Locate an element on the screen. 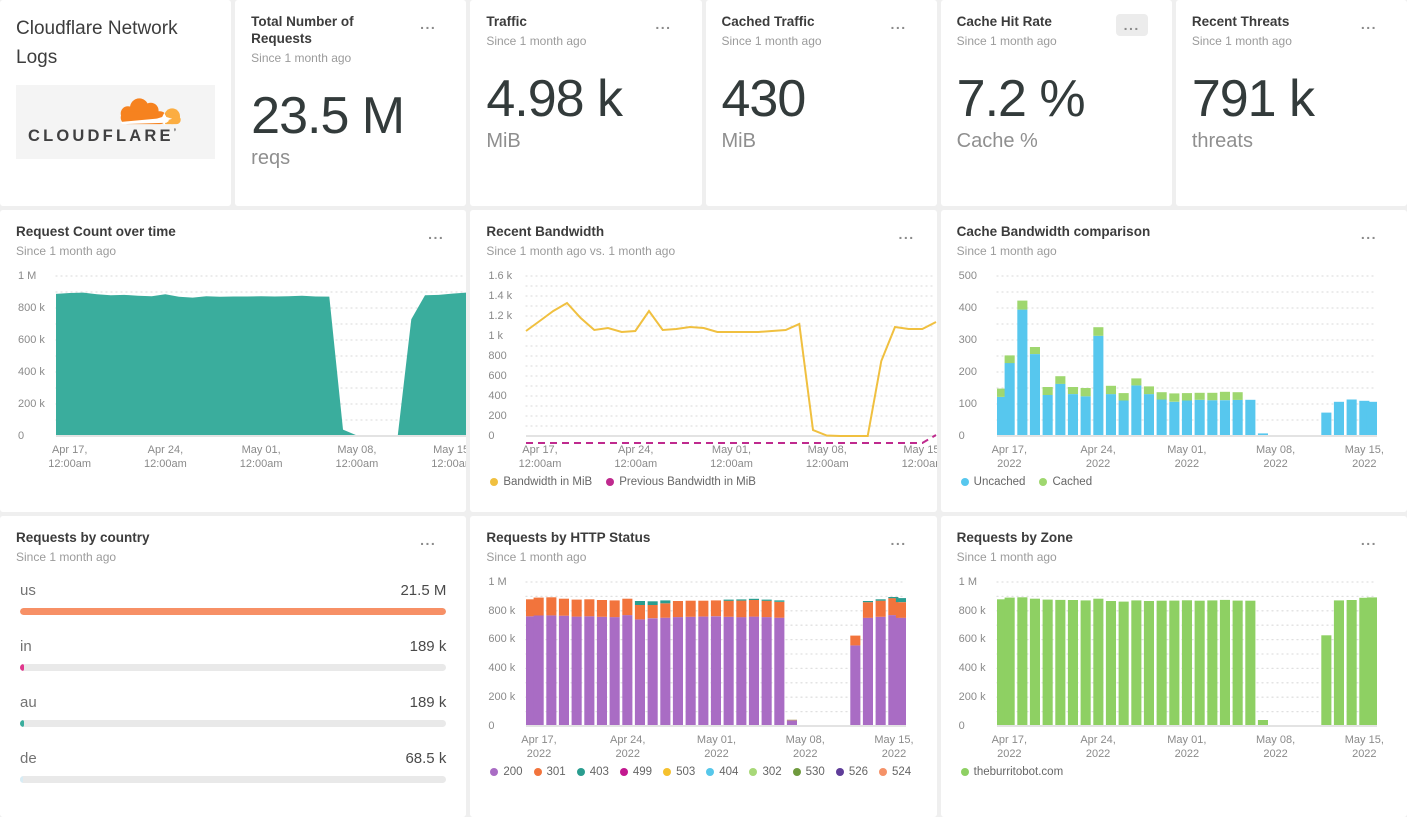  legend-item: Bandwidth in MiB is located at coordinates (541, 482).